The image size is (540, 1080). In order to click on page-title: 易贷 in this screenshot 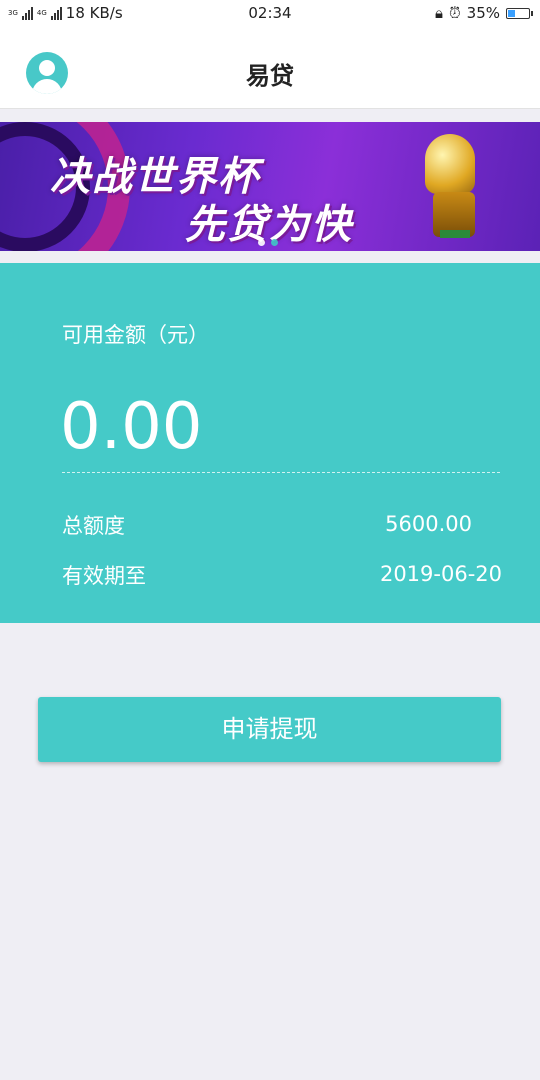, I will do `click(270, 76)`.